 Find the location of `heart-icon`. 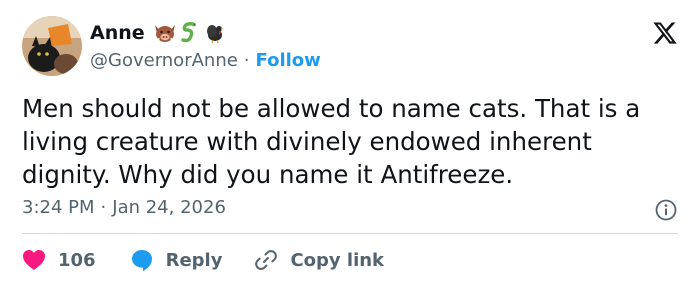

heart-icon is located at coordinates (34, 260).